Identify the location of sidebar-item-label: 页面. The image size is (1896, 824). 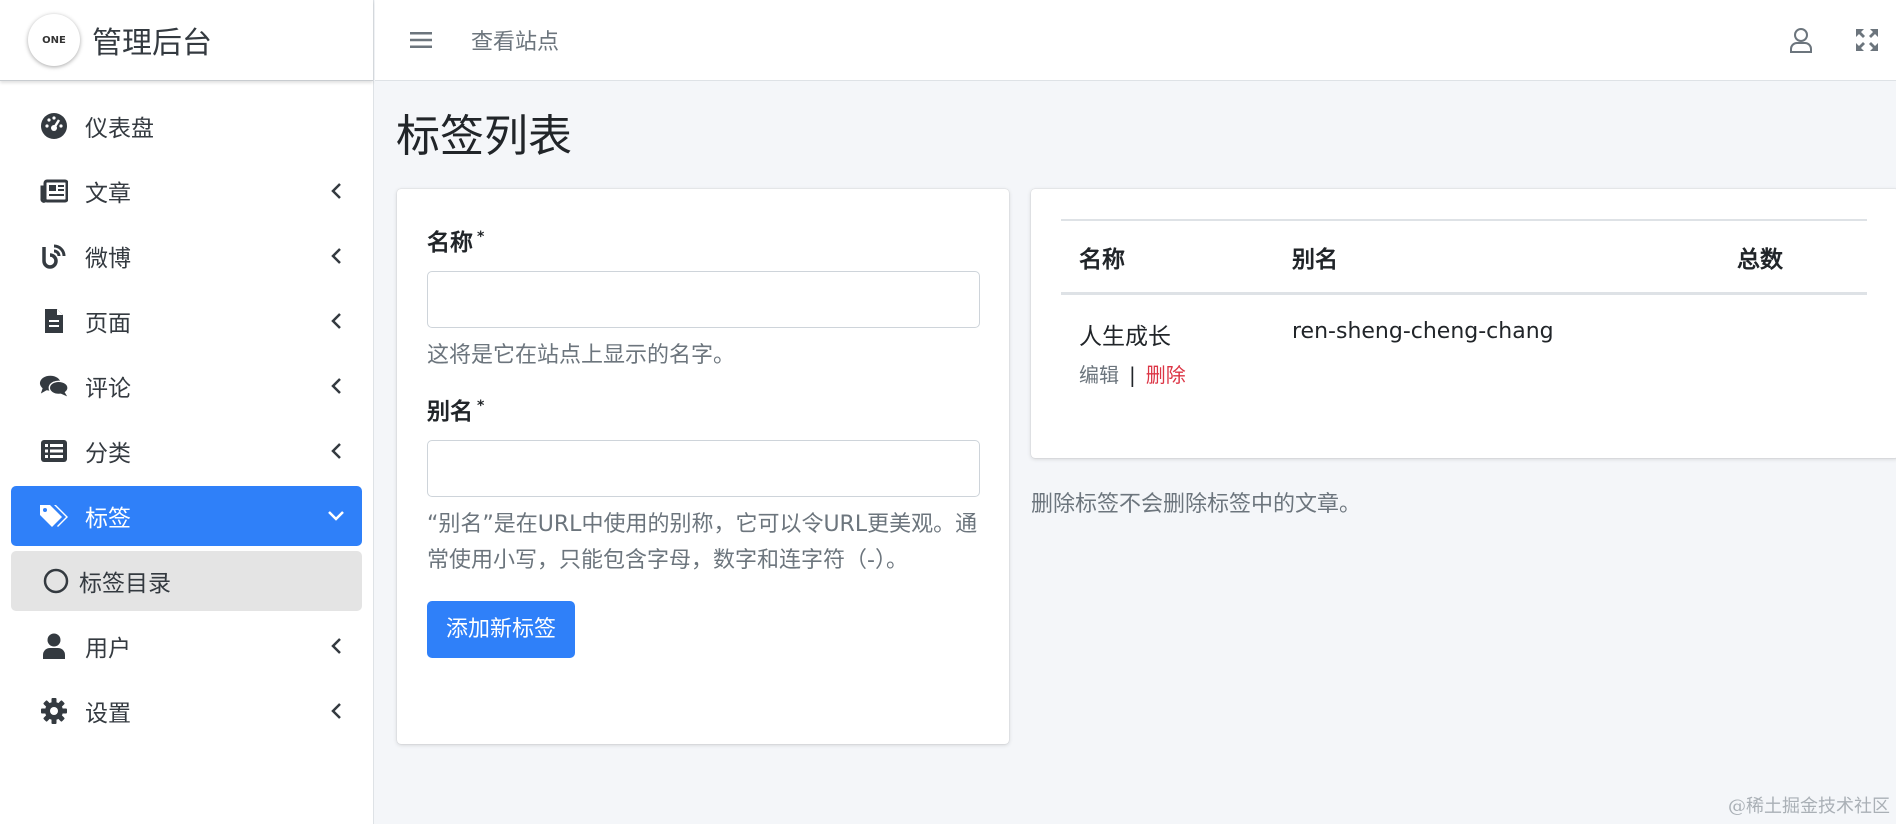
(108, 324).